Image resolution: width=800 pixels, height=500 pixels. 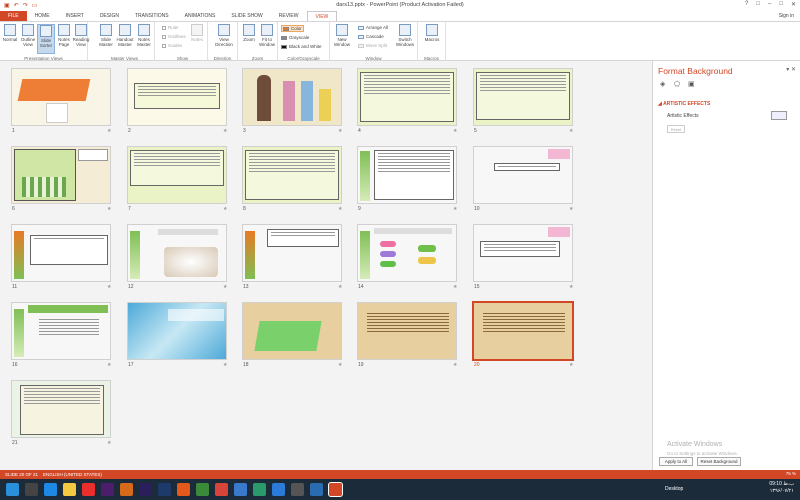 What do you see at coordinates (46, 39) in the screenshot?
I see `slide-sorter-button: Slide Sorter` at bounding box center [46, 39].